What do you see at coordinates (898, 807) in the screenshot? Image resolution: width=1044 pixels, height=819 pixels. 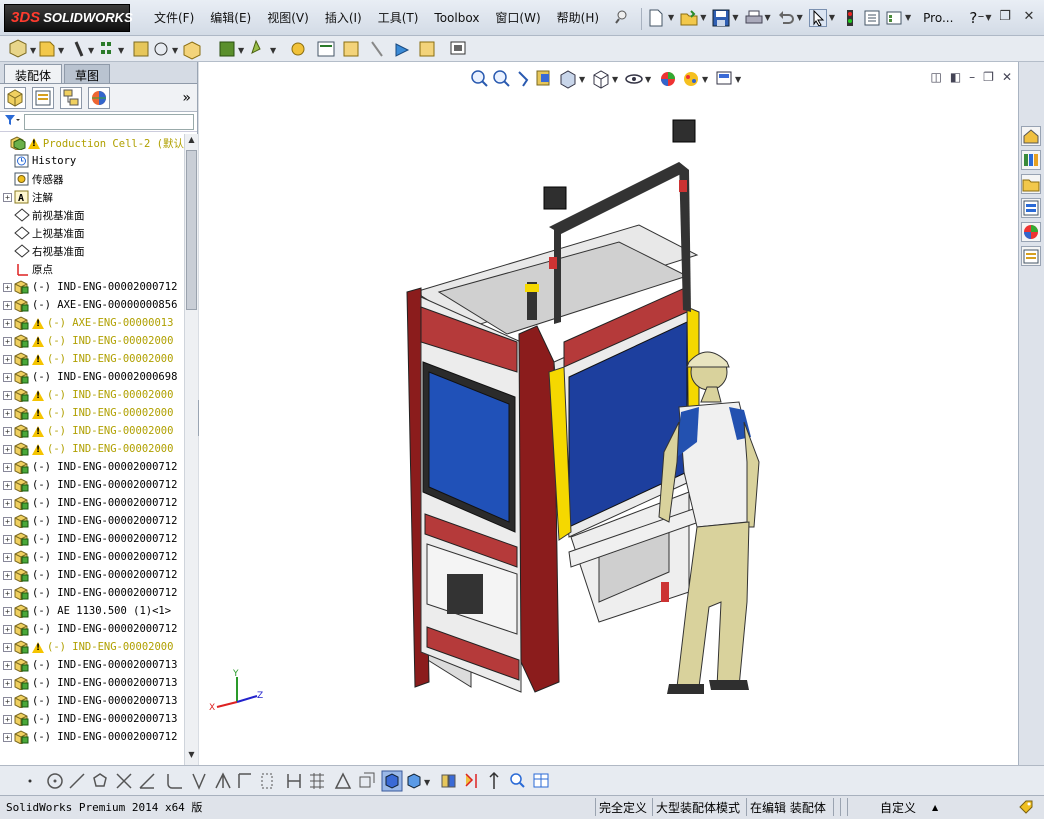 I see `units-selector: 自定义` at bounding box center [898, 807].